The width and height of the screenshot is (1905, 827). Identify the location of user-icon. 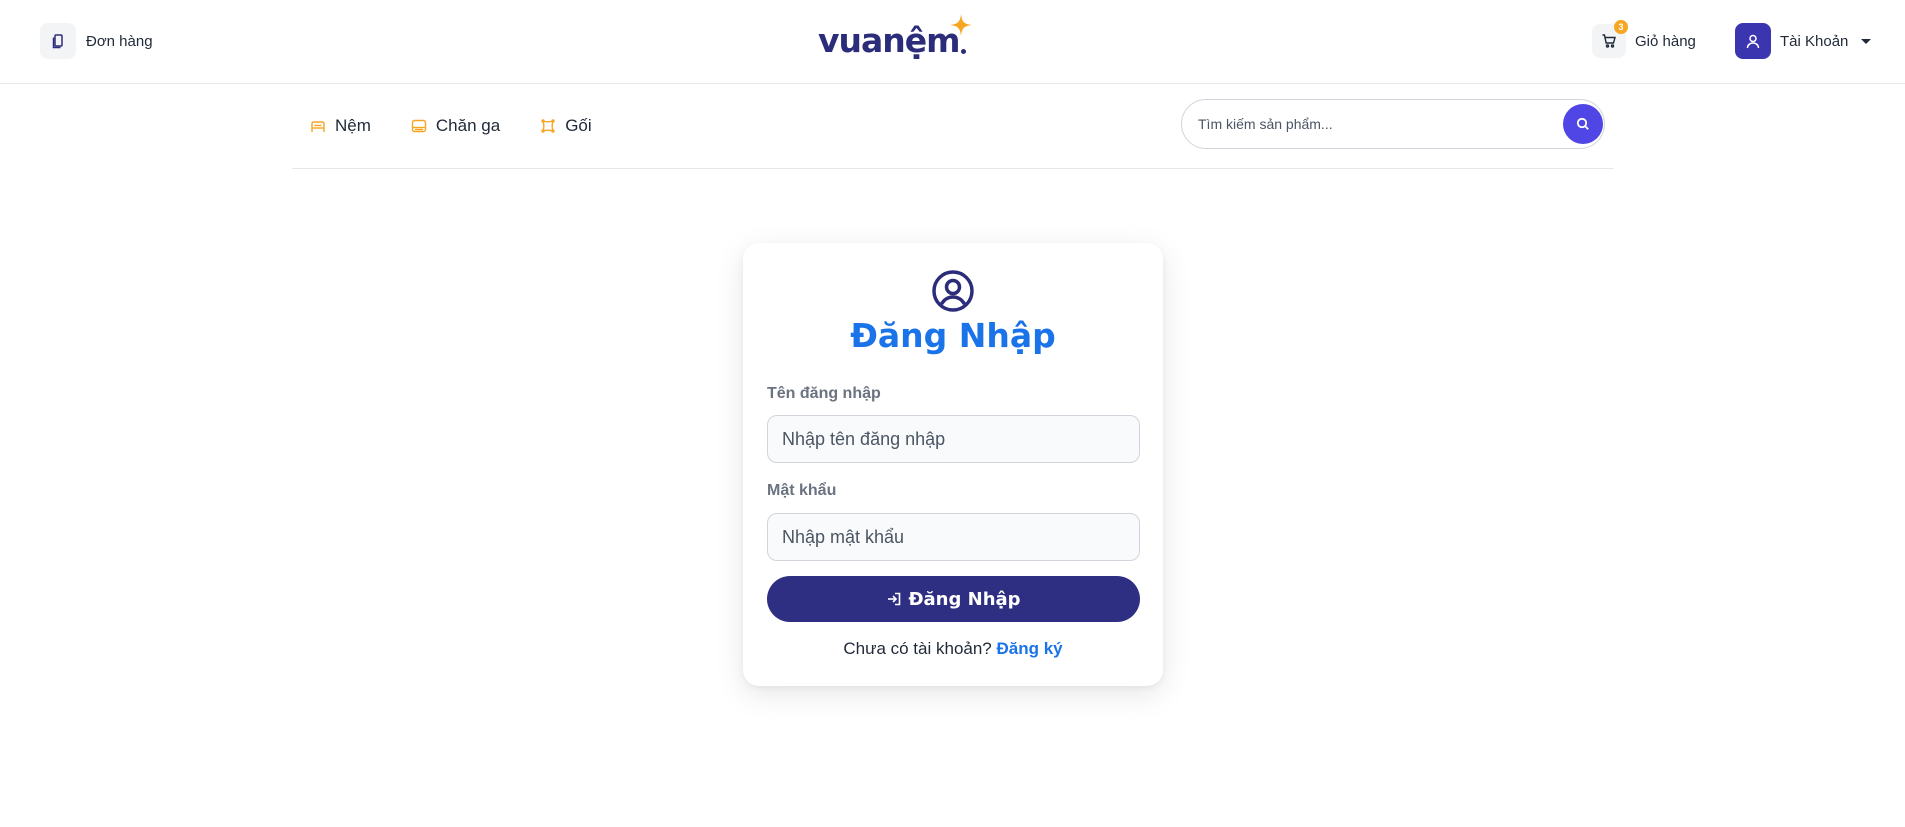
(1753, 41).